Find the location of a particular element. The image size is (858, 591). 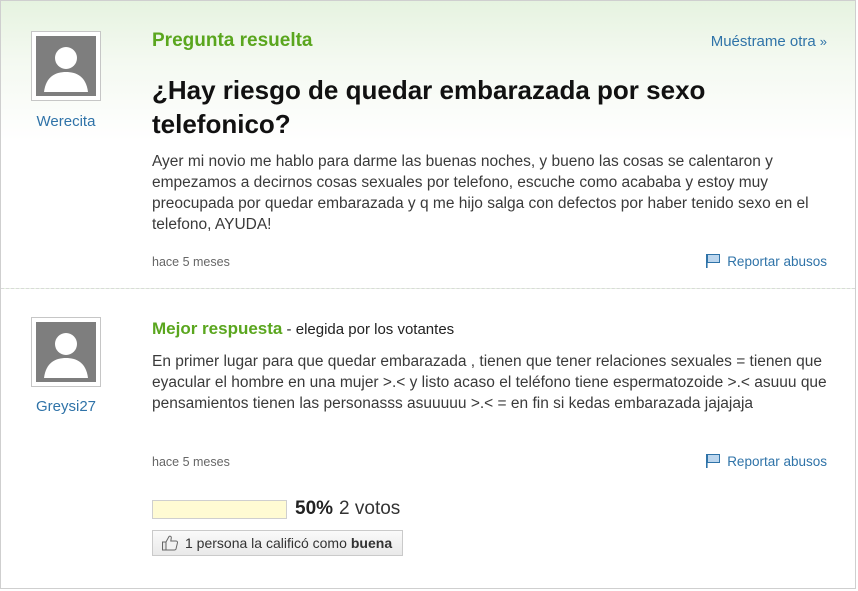

answerer-username: Greysi27 is located at coordinates (66, 406).